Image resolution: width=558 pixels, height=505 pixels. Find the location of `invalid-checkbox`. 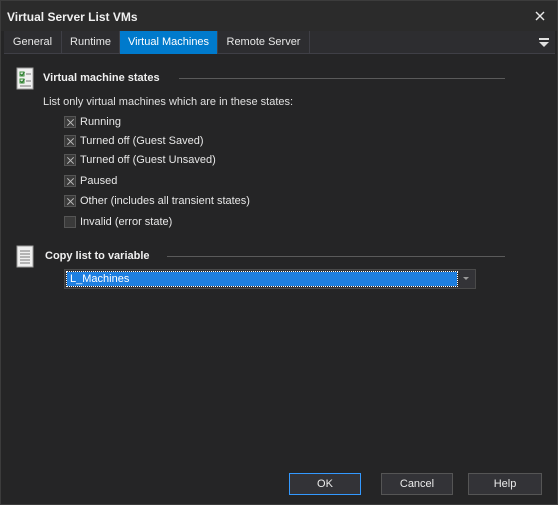

invalid-checkbox is located at coordinates (70, 222).